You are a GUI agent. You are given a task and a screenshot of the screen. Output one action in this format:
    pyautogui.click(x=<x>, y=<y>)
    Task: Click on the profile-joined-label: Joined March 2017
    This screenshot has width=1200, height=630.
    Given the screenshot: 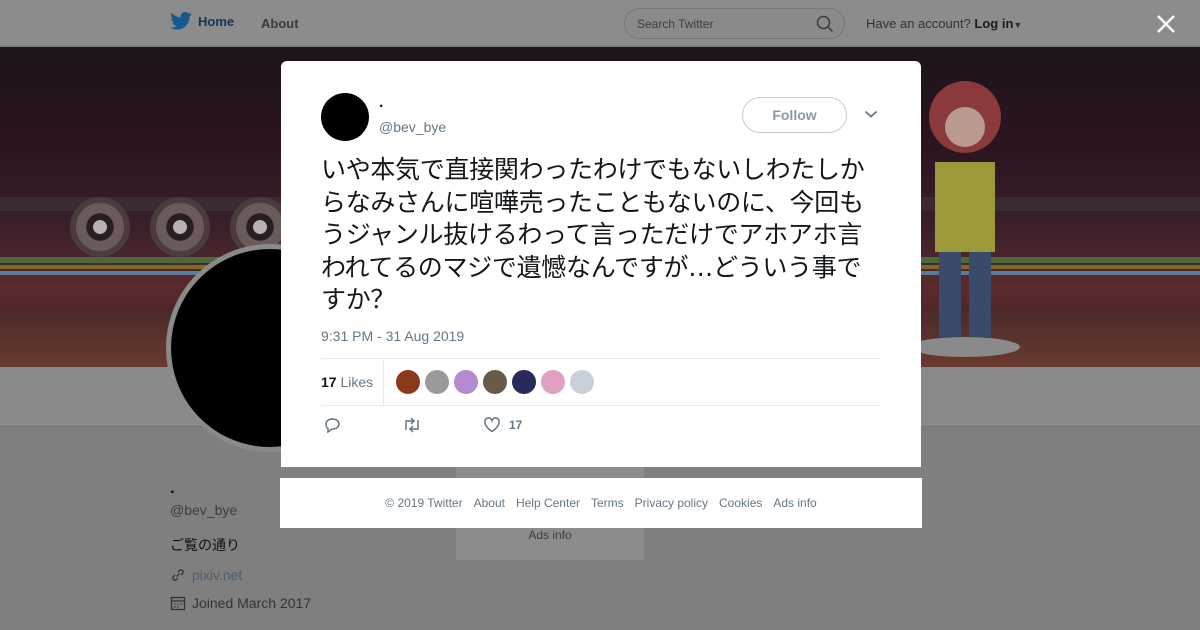 What is the action you would take?
    pyautogui.click(x=252, y=603)
    